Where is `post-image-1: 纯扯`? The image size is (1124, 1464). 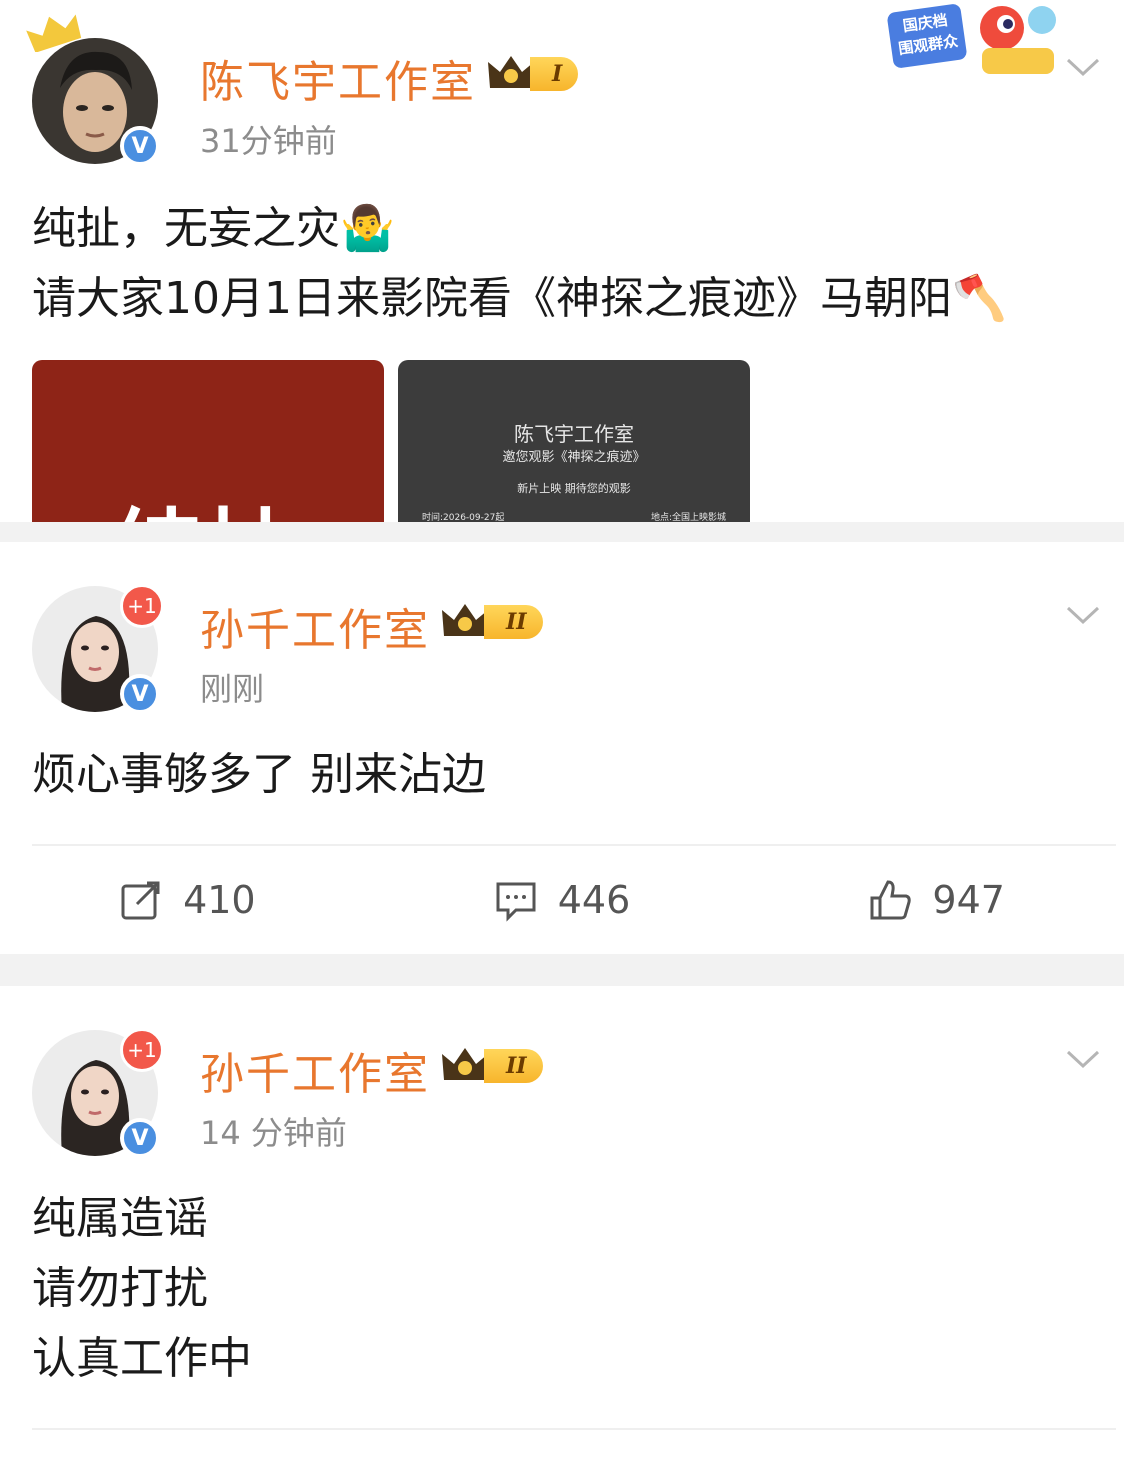
post-image-1: 纯扯 is located at coordinates (208, 441).